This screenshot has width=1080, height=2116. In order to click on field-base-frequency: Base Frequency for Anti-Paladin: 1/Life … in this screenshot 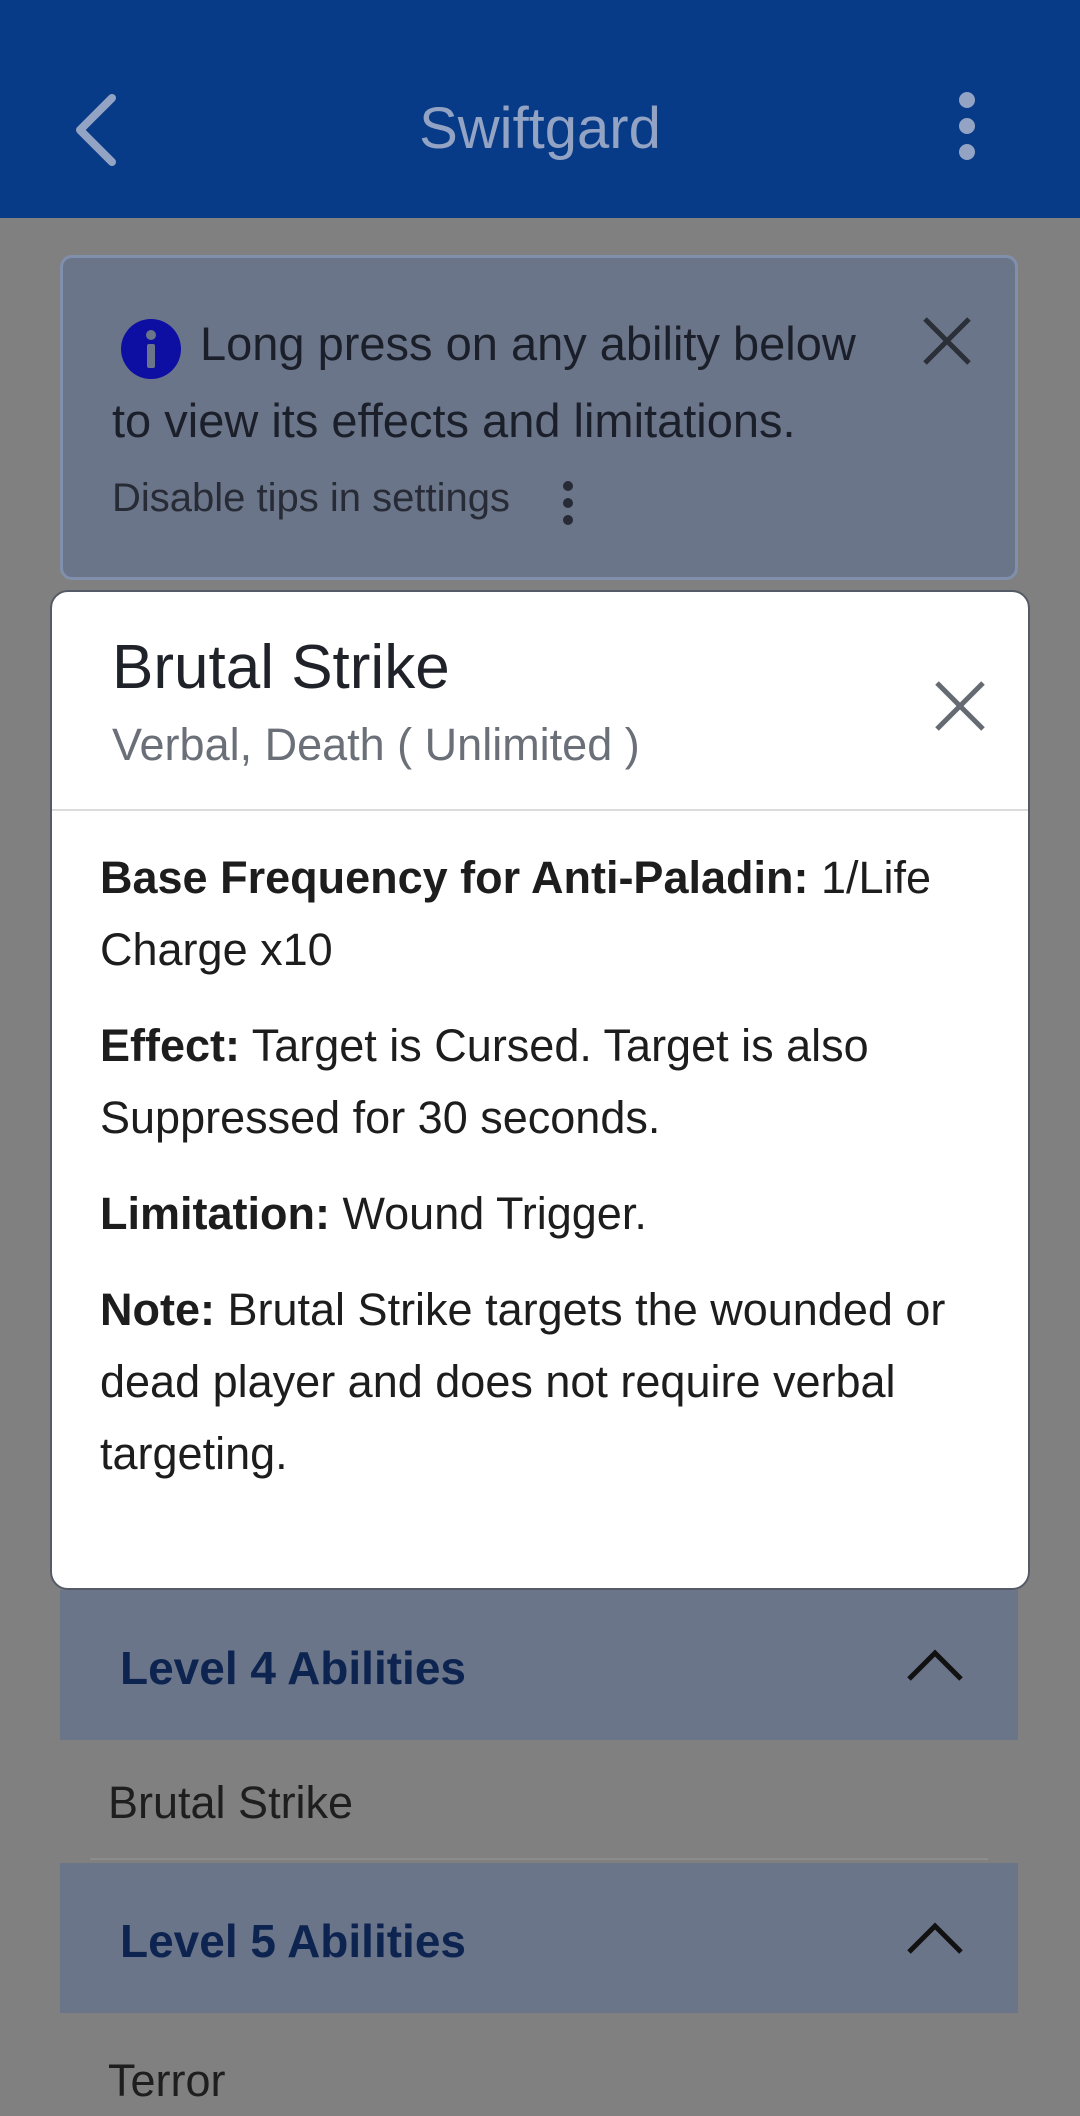, I will do `click(550, 914)`.